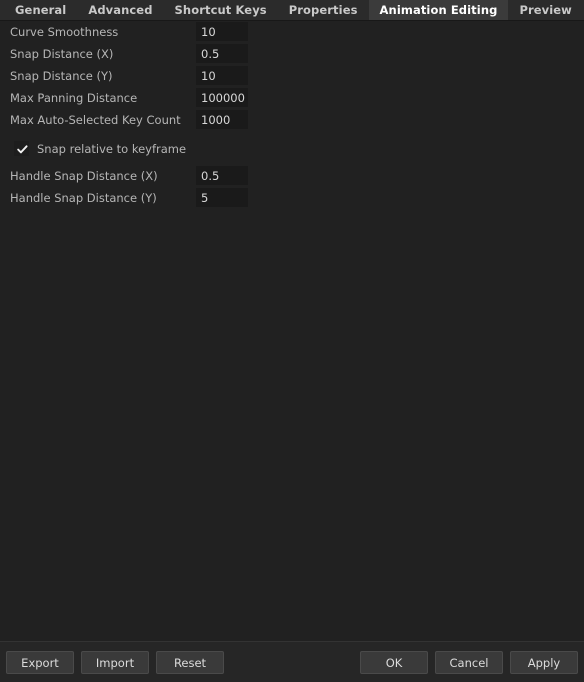 This screenshot has width=584, height=682. I want to click on setting-input-handle-snap-distance-x, so click(222, 175).